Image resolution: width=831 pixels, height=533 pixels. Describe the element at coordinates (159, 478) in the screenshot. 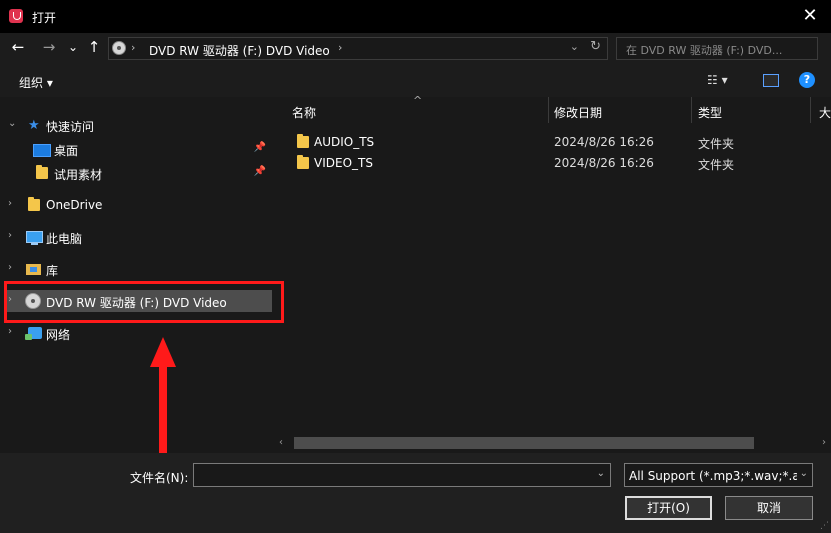

I see `filename-label: 文件名(N):` at that location.